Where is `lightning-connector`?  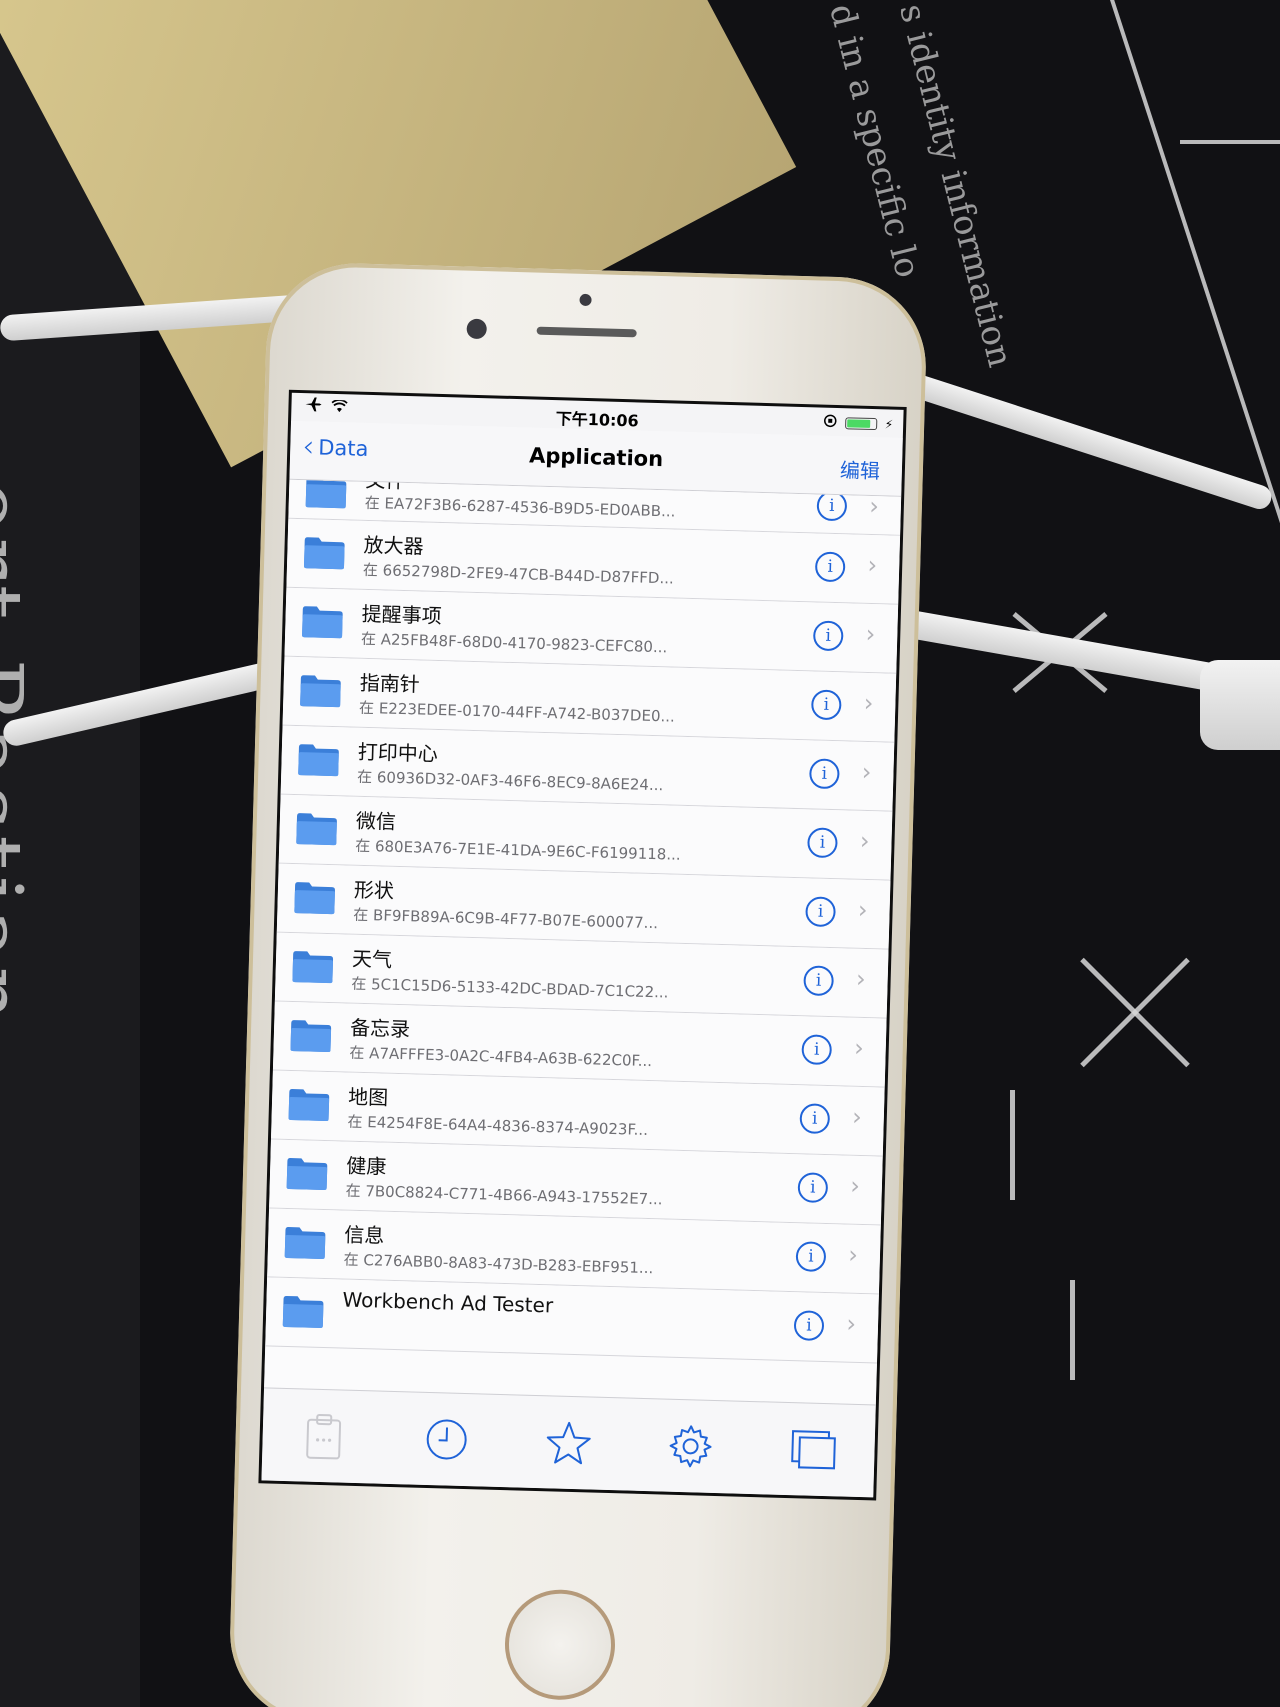 lightning-connector is located at coordinates (1240, 705).